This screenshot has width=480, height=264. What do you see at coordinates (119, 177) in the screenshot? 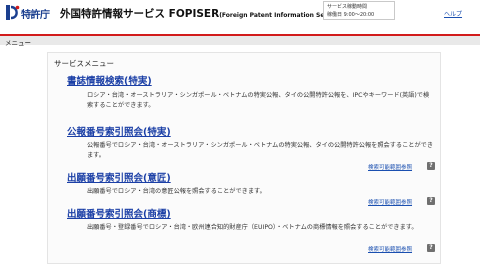
I see `design-application-link: 出願番号索引照会(意匠)` at bounding box center [119, 177].